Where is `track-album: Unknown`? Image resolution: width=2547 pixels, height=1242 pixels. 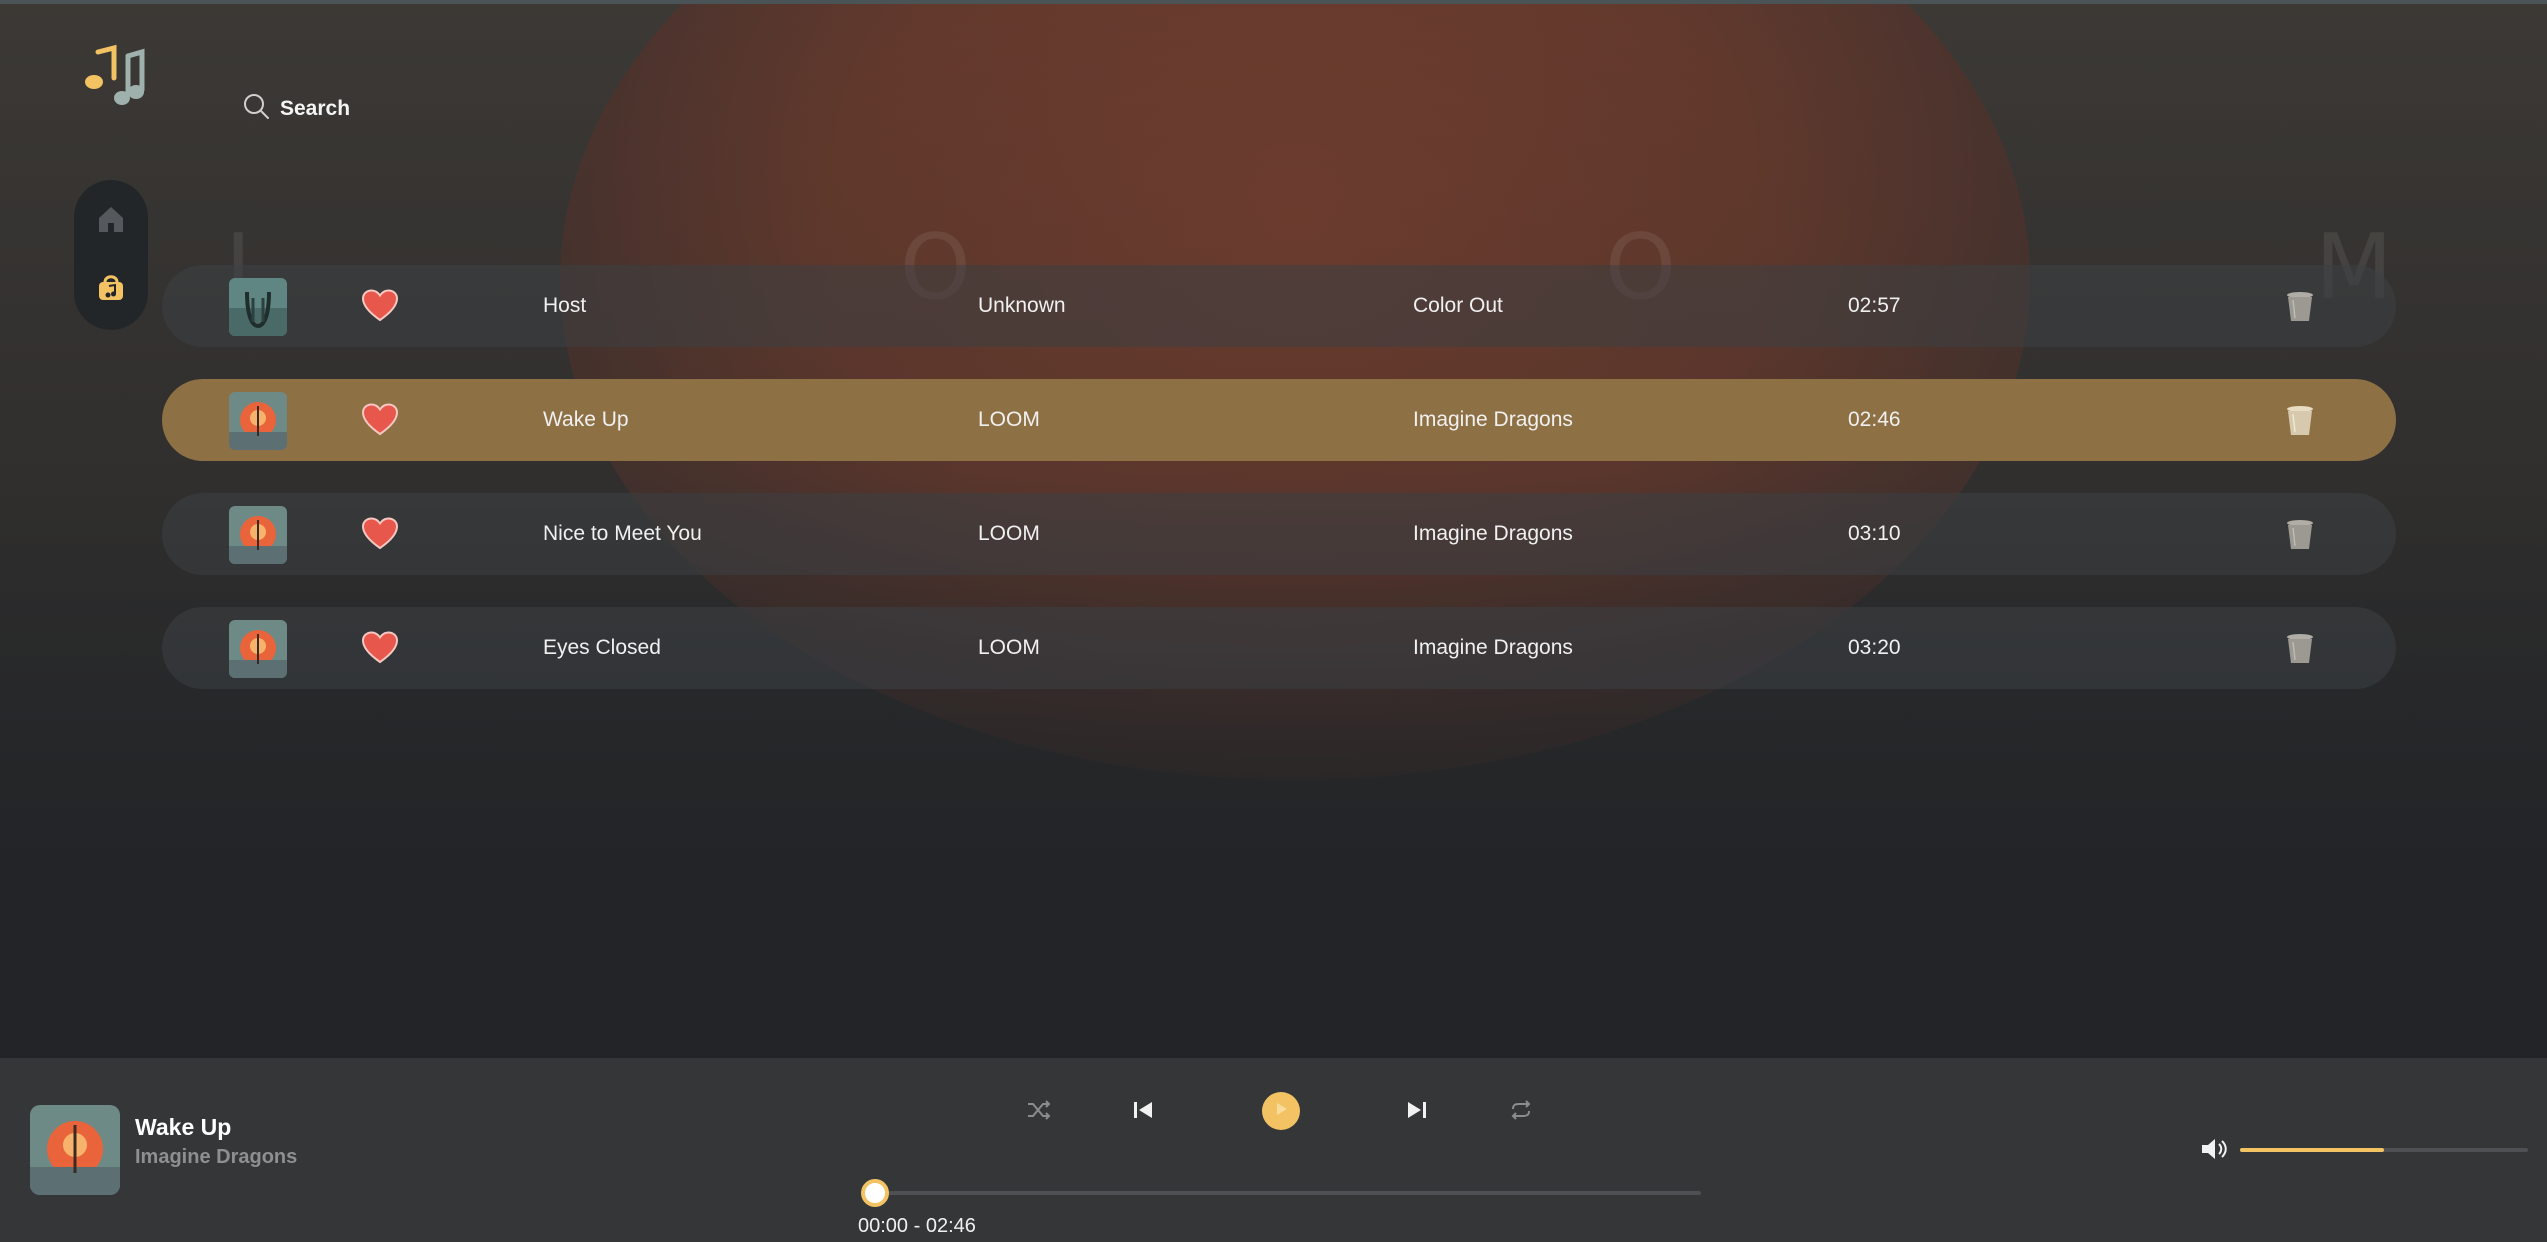 track-album: Unknown is located at coordinates (1022, 305).